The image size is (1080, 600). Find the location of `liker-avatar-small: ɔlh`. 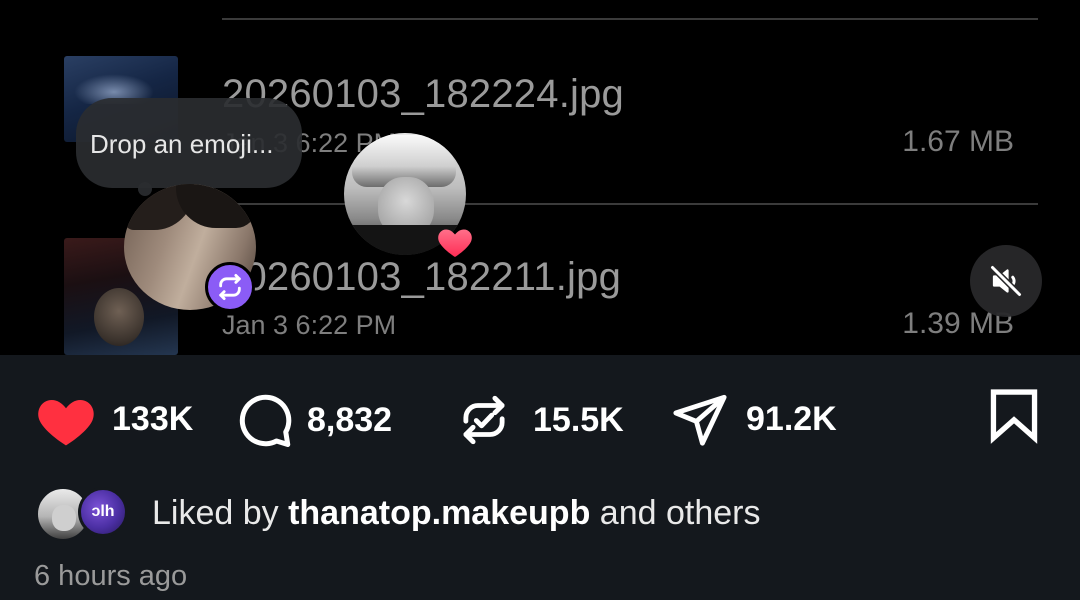

liker-avatar-small: ɔlh is located at coordinates (103, 512).